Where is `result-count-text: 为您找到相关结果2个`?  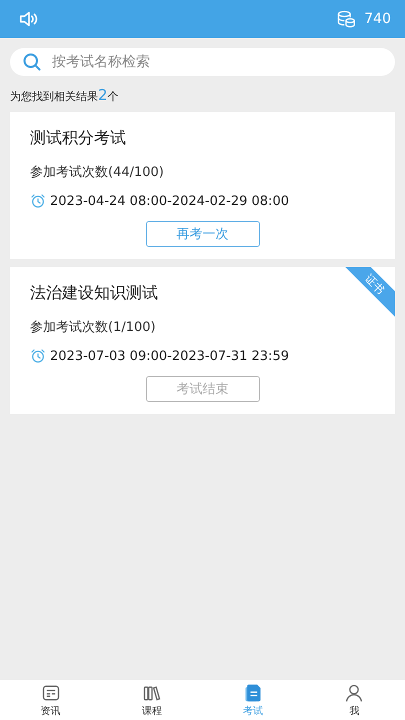 result-count-text: 为您找到相关结果2个 is located at coordinates (65, 95).